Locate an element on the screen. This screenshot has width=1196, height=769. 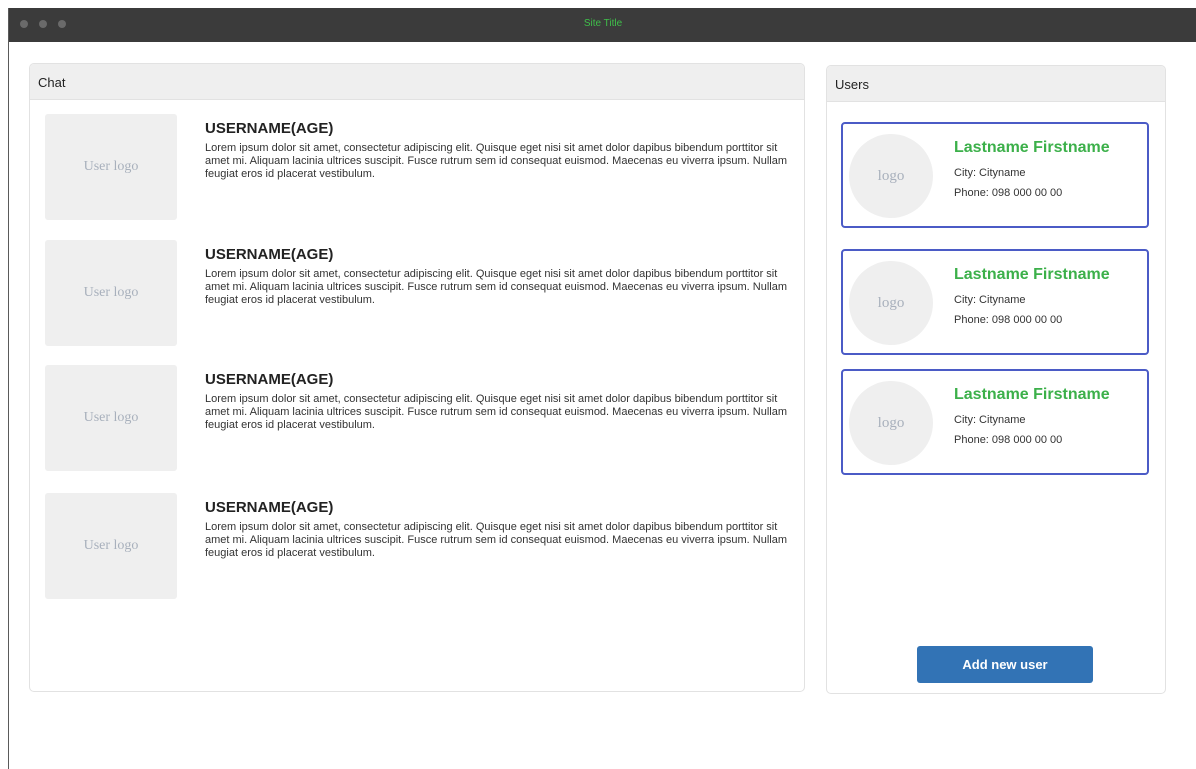
title-bar: Site Title is located at coordinates (602, 25).